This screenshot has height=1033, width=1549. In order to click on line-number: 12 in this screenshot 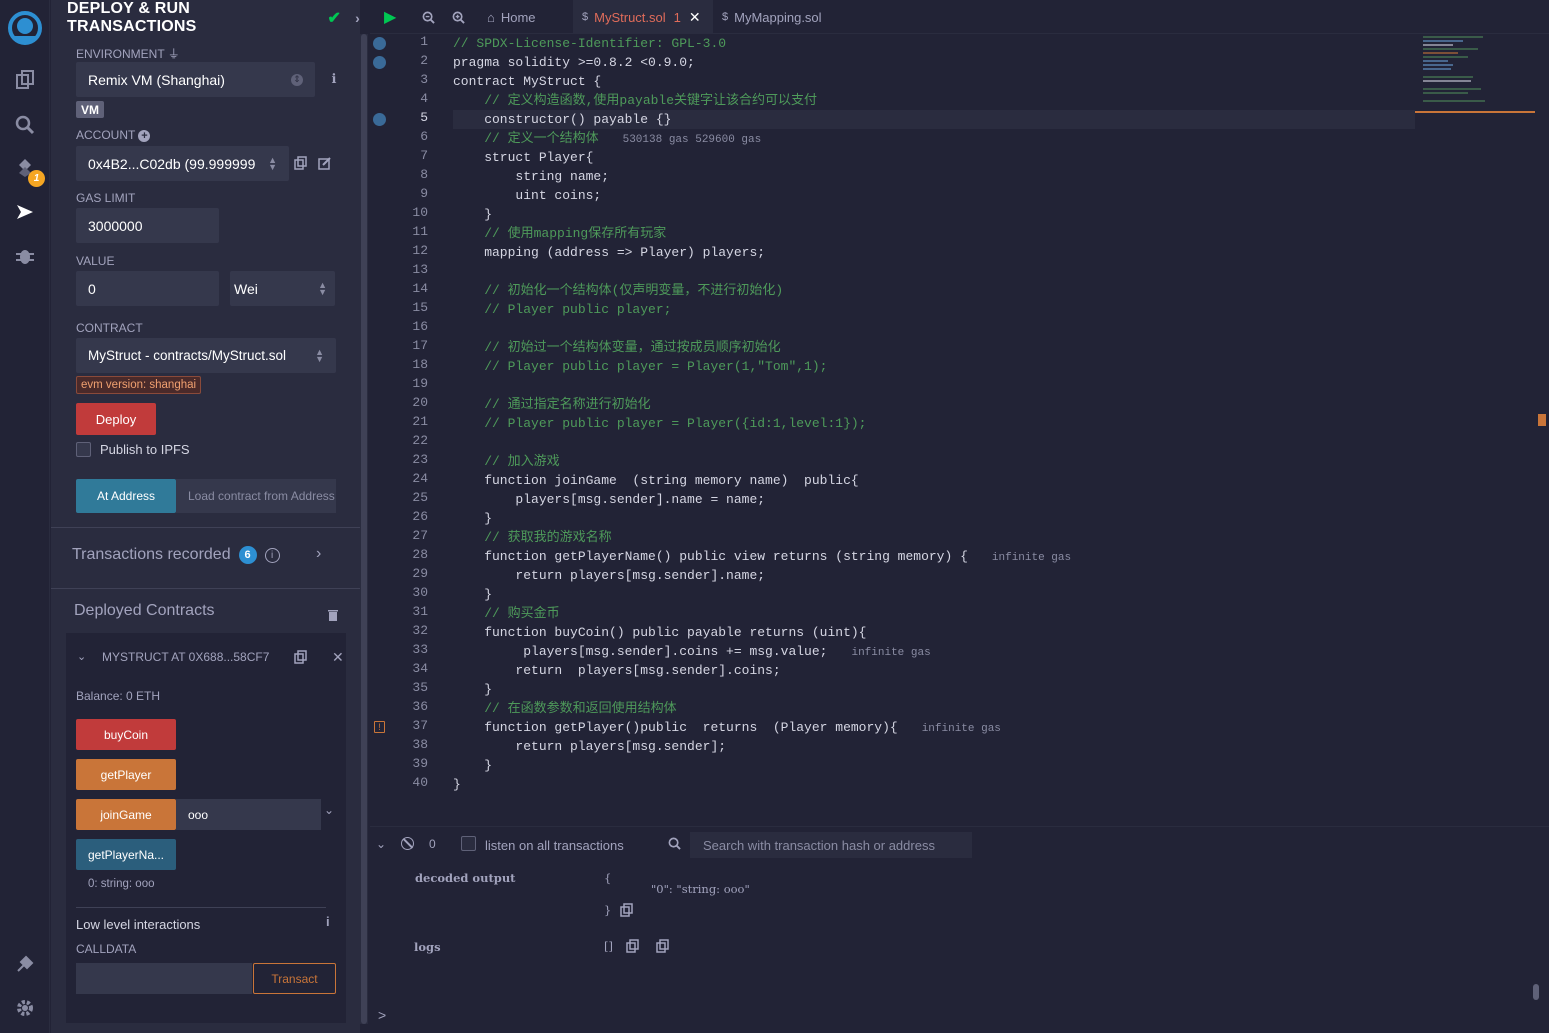, I will do `click(413, 250)`.